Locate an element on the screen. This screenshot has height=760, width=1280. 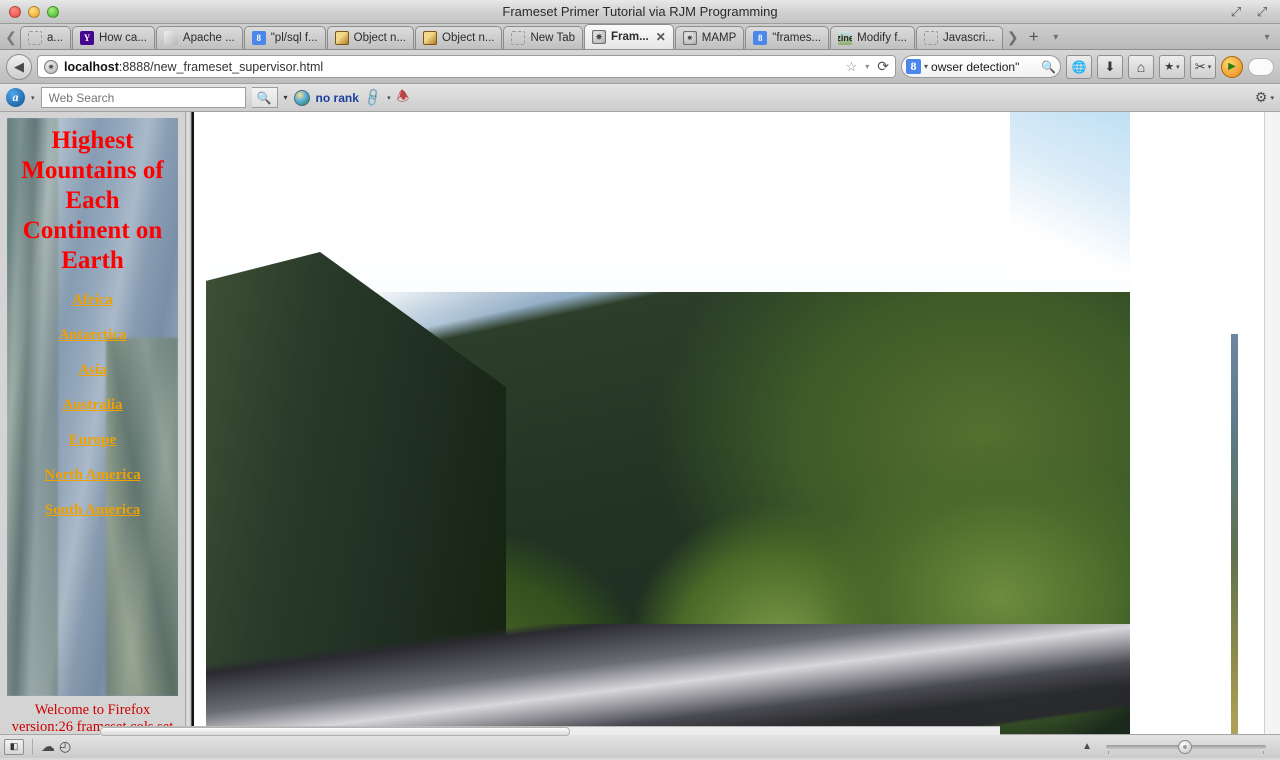
link-icon: 🔗 is located at coordinates (373, 97).